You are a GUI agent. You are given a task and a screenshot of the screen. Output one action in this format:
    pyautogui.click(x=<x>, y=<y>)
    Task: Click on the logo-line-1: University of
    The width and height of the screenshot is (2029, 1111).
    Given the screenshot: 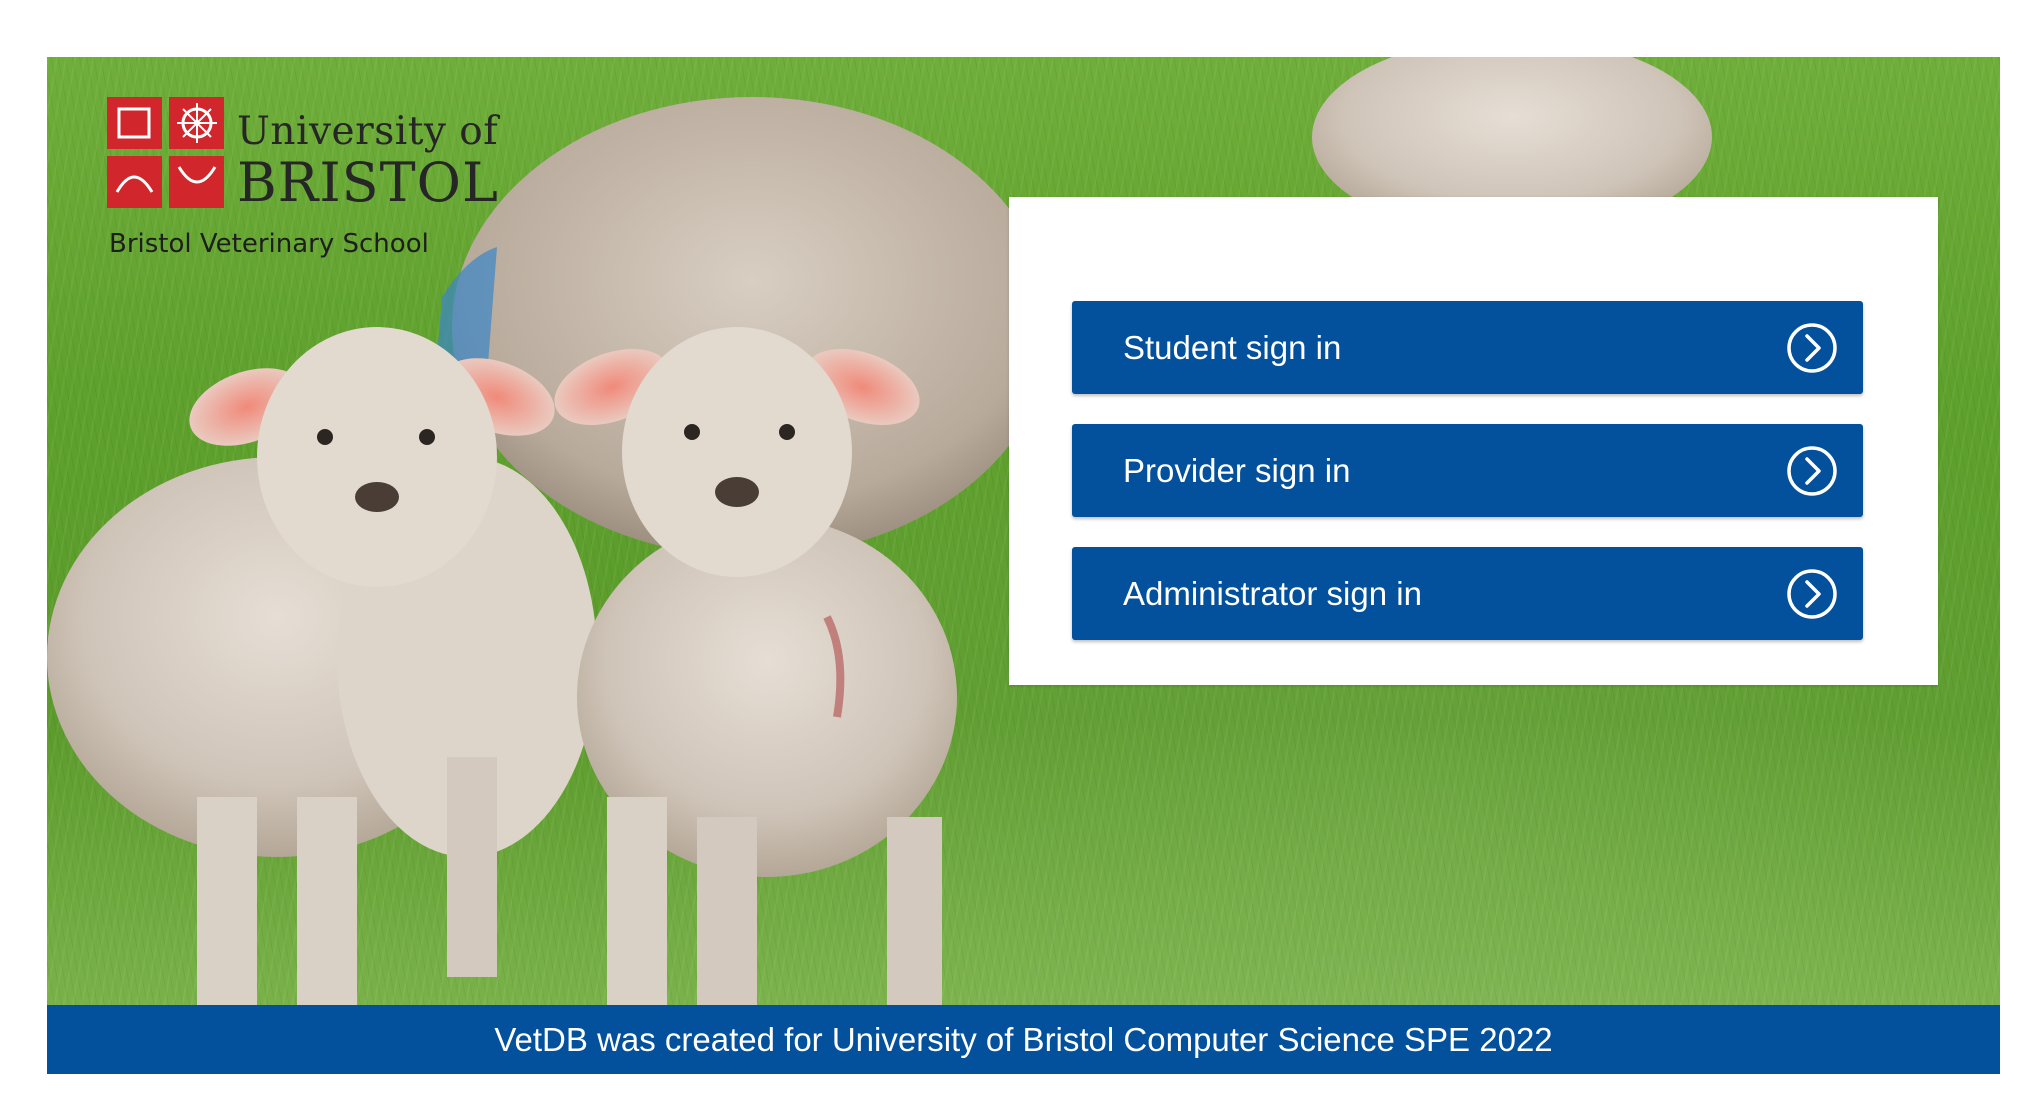 What is the action you would take?
    pyautogui.click(x=368, y=131)
    